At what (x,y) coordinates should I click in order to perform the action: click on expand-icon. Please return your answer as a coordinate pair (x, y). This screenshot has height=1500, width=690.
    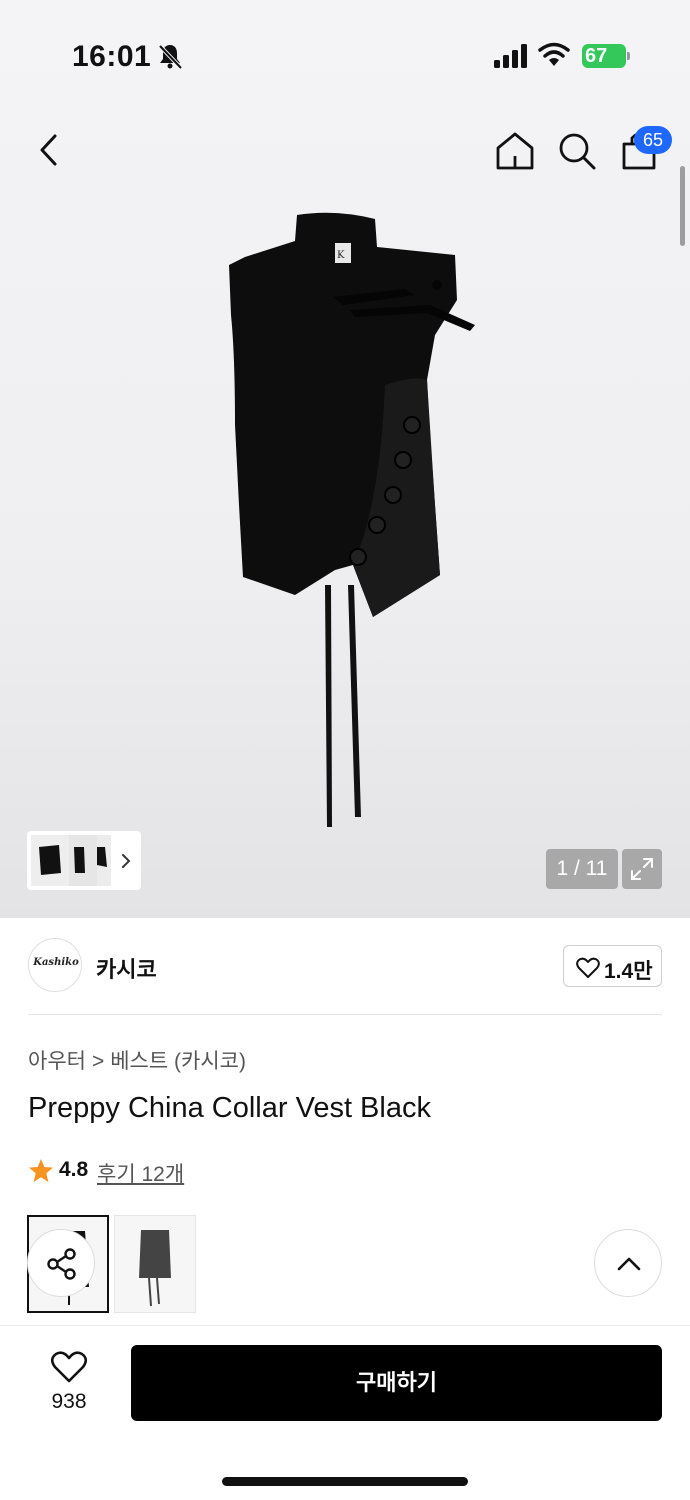
    Looking at the image, I should click on (642, 869).